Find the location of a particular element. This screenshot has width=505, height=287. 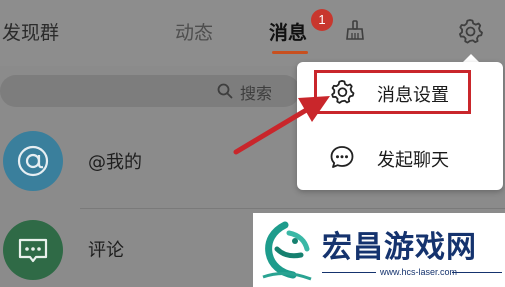

watermark-logo-icon is located at coordinates (287, 251).